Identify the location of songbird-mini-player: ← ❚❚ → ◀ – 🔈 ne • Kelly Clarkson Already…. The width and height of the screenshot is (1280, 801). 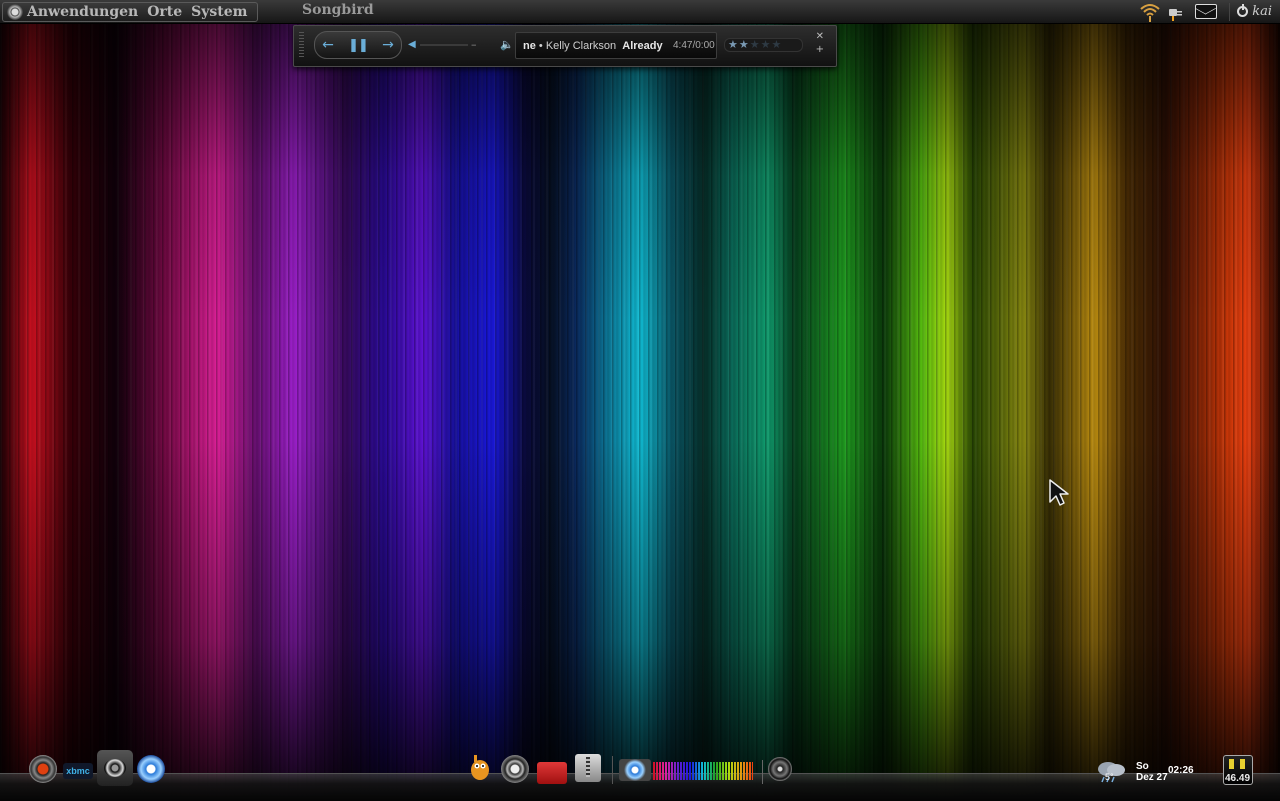
(565, 46).